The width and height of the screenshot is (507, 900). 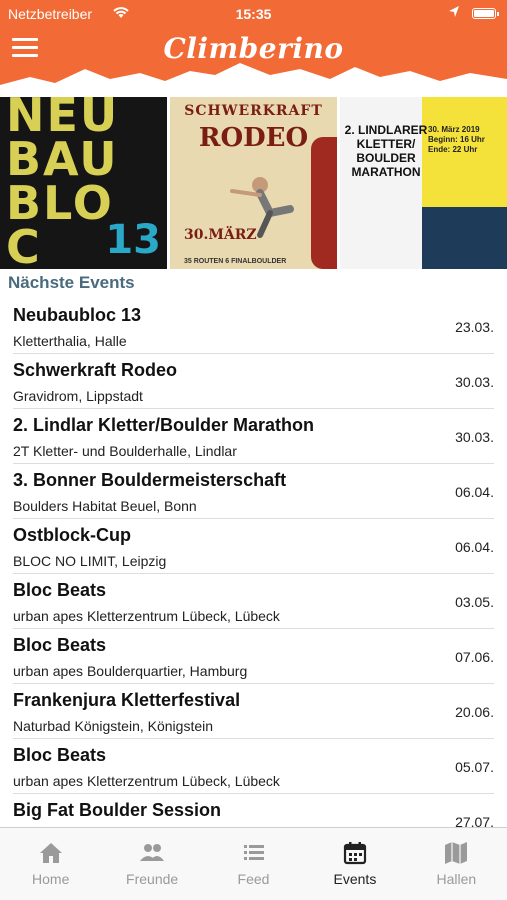 I want to click on map-icon, so click(x=456, y=853).